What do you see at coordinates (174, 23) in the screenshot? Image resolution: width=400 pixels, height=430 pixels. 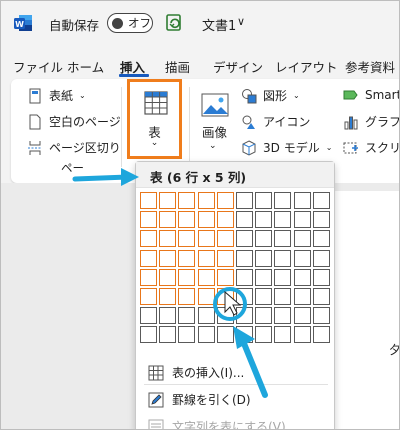 I see `save-icon` at bounding box center [174, 23].